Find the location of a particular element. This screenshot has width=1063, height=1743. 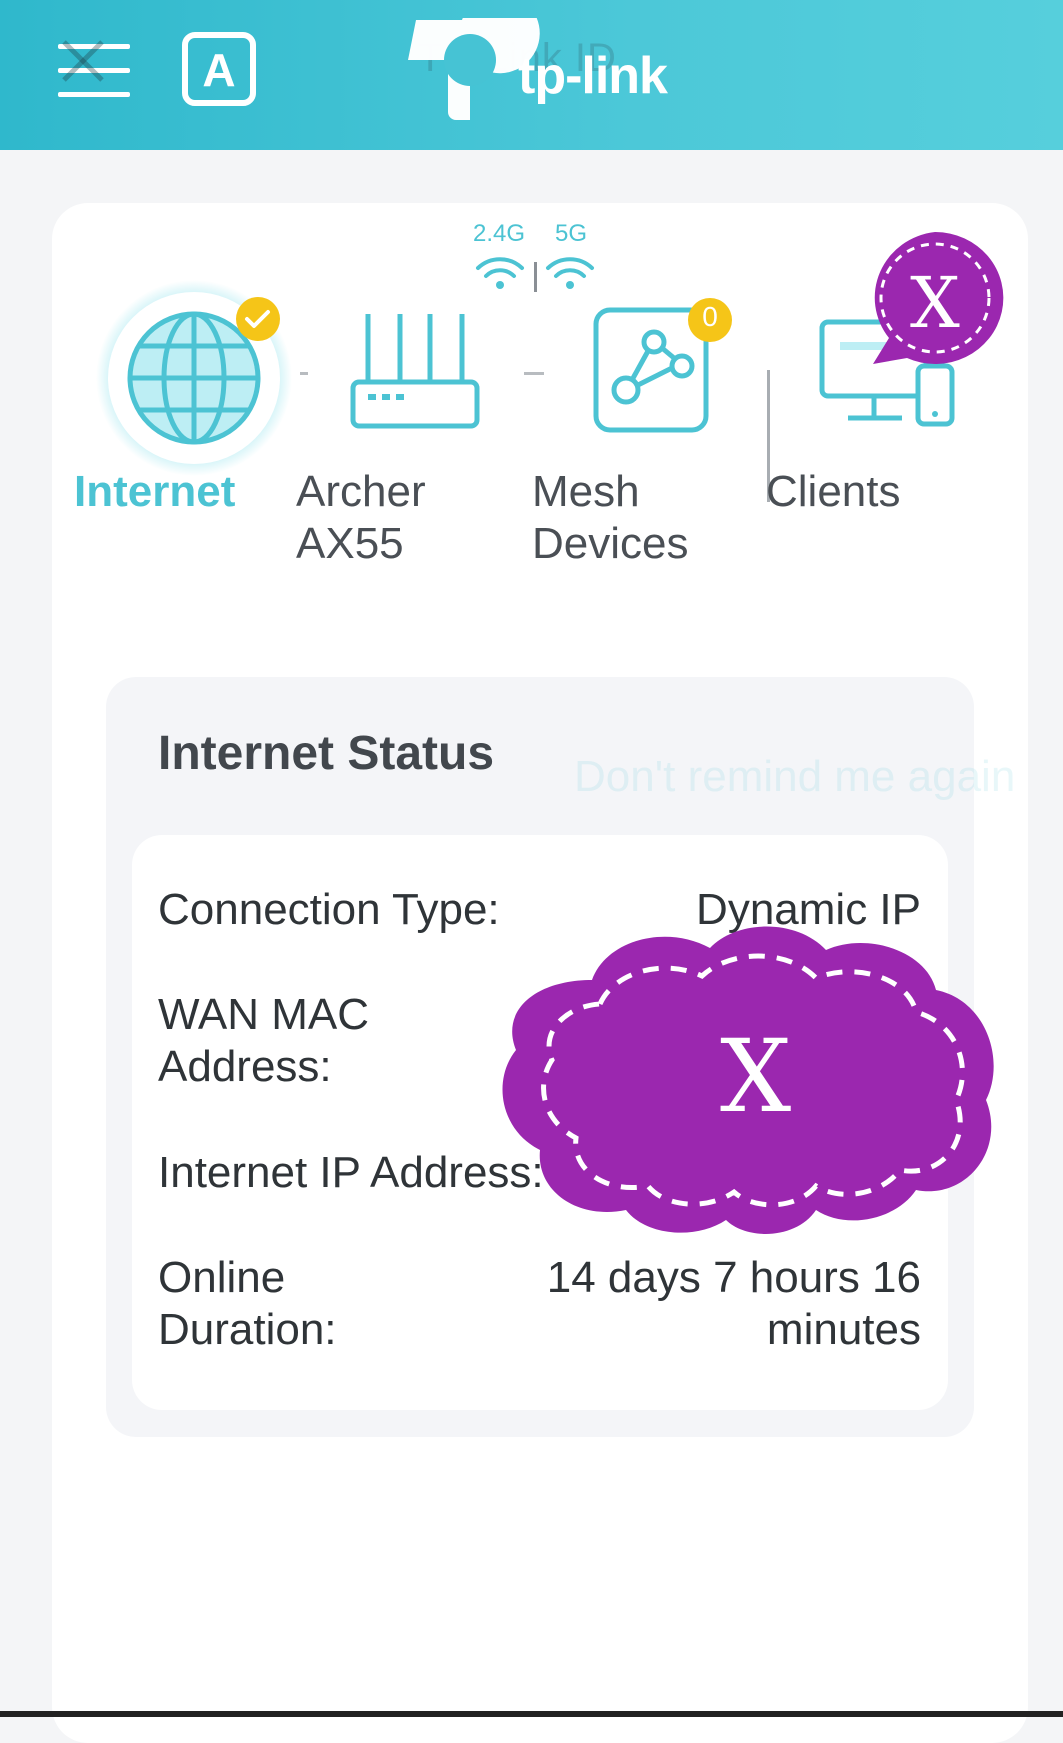

clients-label: Clients is located at coordinates (833, 491).